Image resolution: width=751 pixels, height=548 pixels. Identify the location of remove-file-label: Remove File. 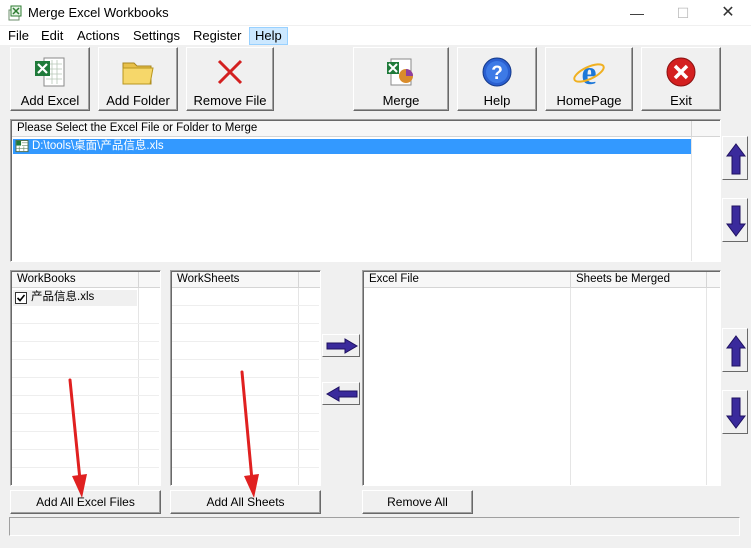
(230, 100).